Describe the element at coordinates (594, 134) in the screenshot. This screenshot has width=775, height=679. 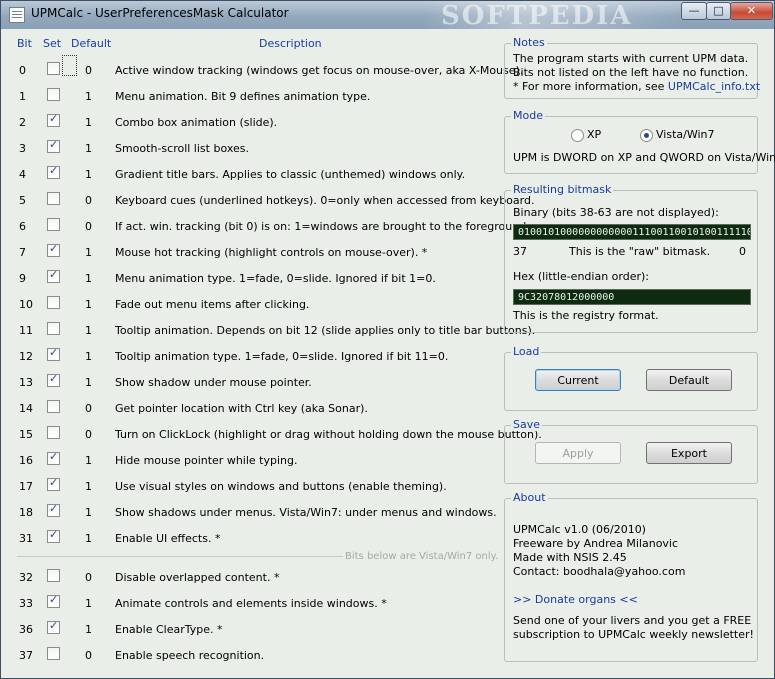
I see `mode-xp-label: XP` at that location.